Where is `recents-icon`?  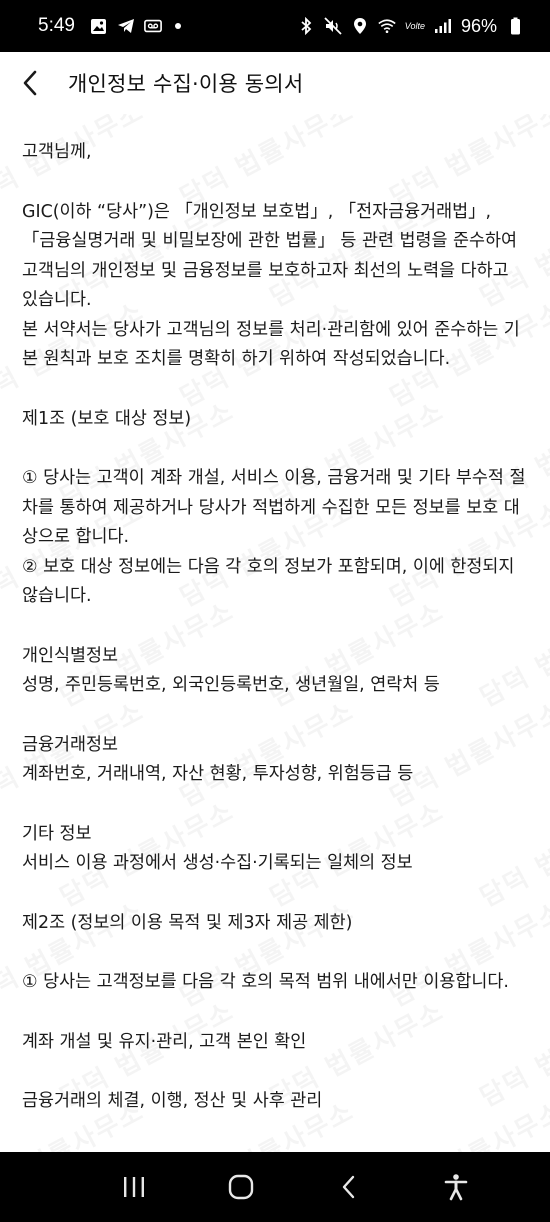
recents-icon is located at coordinates (133, 1187).